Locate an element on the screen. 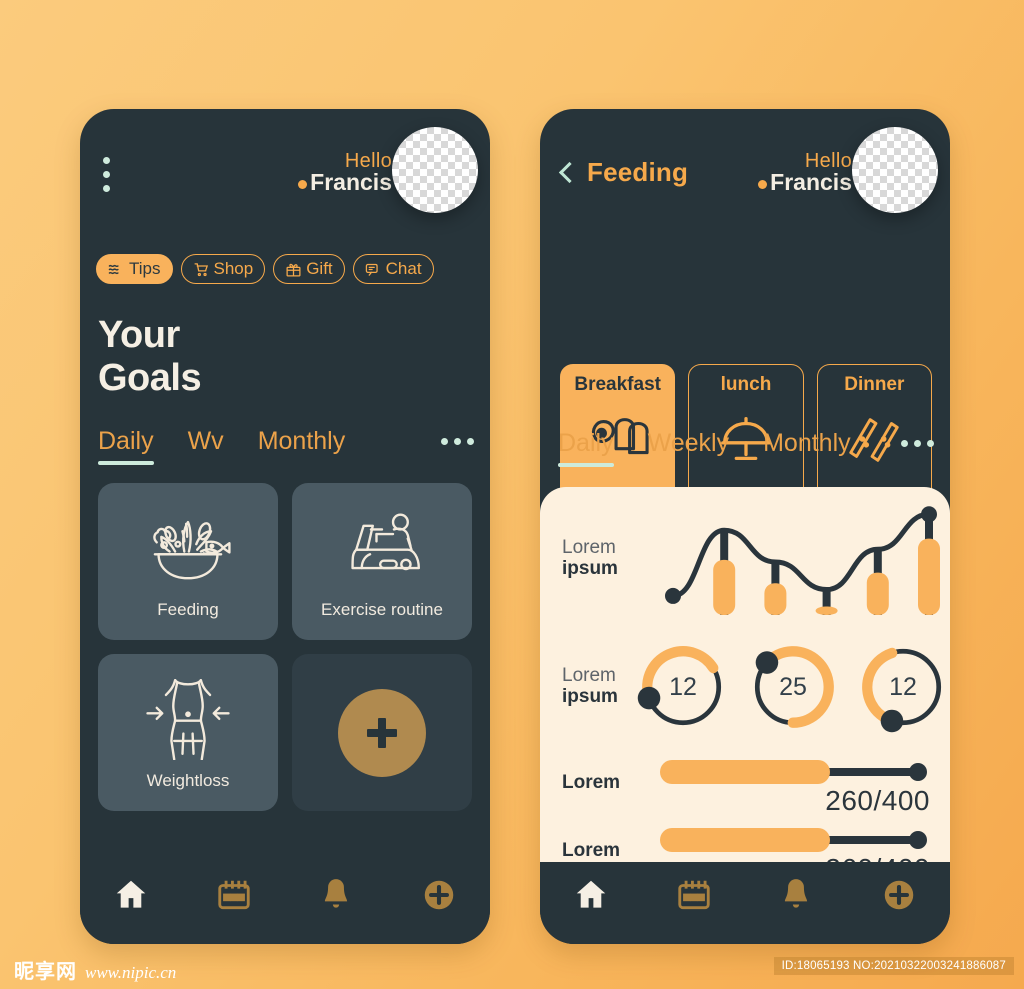  watermark-url: www.nipic.cn is located at coordinates (131, 972).